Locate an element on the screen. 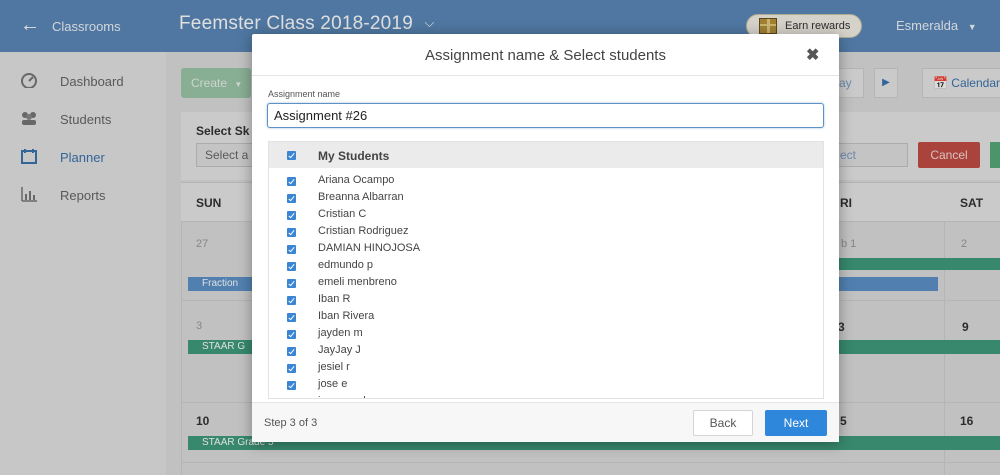 This screenshot has height=475, width=1000. student-row: Ariana Ocampo is located at coordinates (546, 181).